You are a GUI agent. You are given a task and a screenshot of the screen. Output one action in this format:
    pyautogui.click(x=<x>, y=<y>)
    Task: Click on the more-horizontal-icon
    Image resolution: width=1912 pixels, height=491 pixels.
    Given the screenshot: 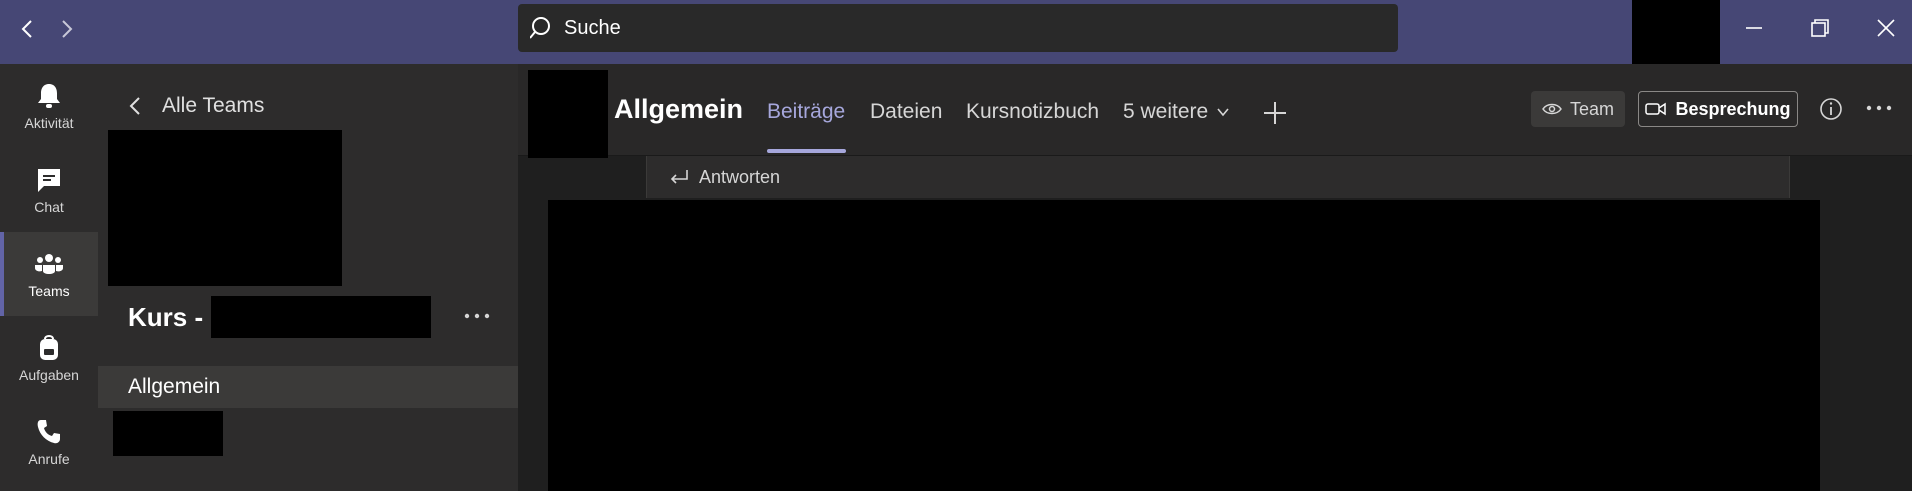 What is the action you would take?
    pyautogui.click(x=477, y=316)
    